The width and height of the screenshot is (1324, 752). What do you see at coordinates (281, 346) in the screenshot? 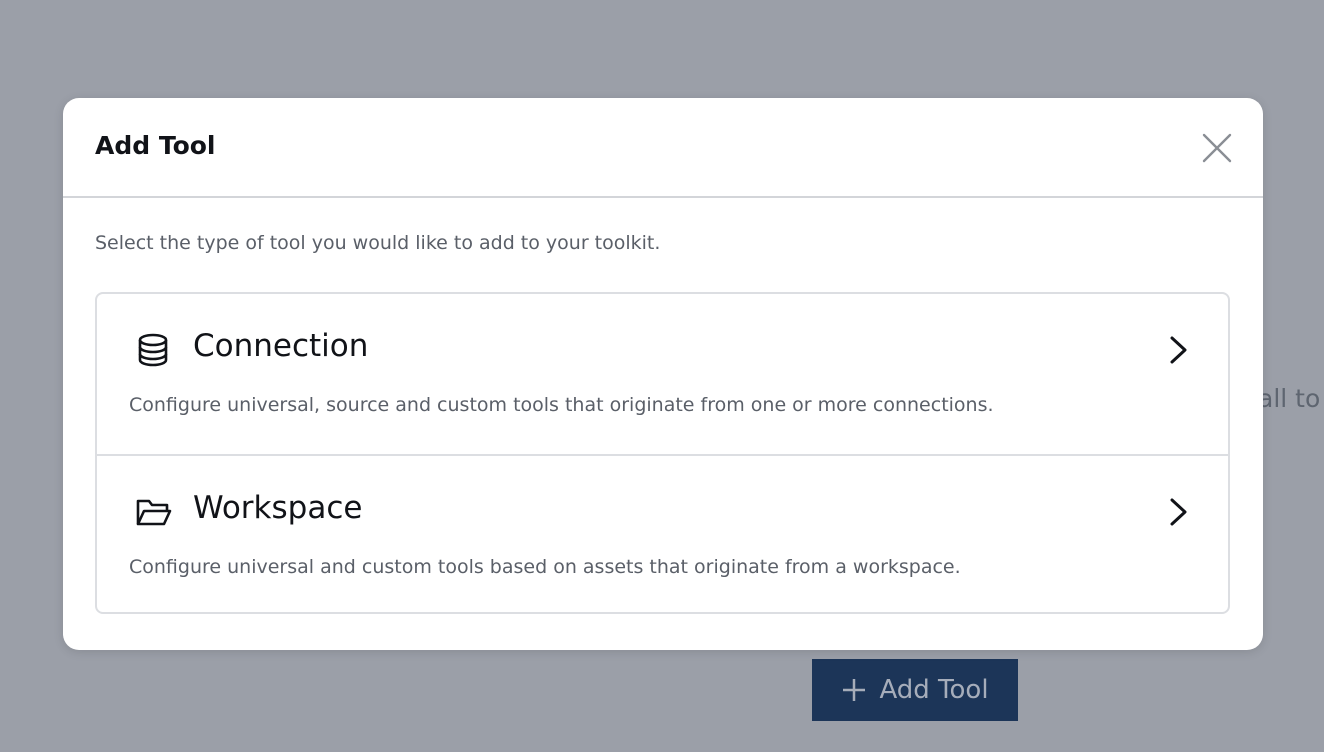
I see `option-connection-title: Connection` at bounding box center [281, 346].